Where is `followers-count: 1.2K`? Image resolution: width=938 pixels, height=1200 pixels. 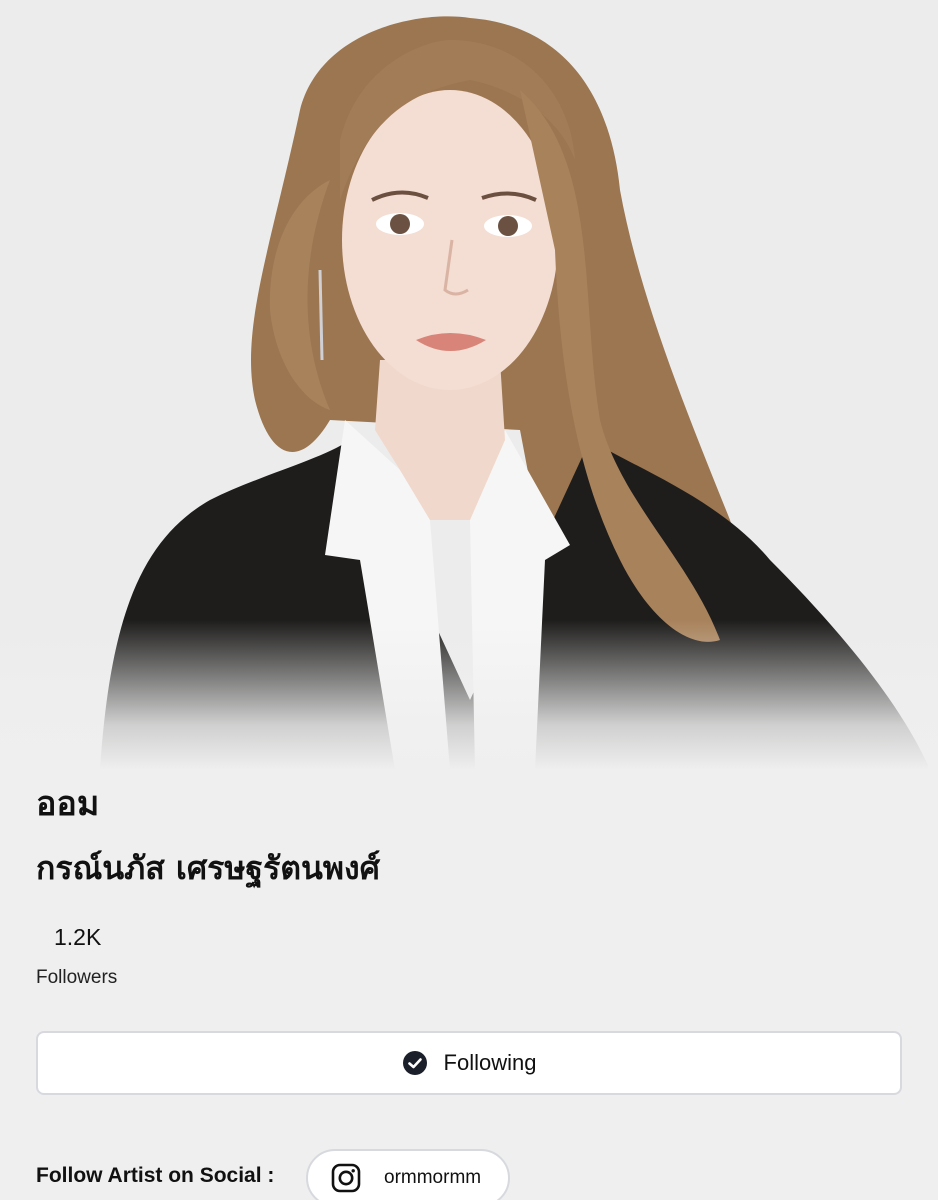
followers-count: 1.2K is located at coordinates (78, 937).